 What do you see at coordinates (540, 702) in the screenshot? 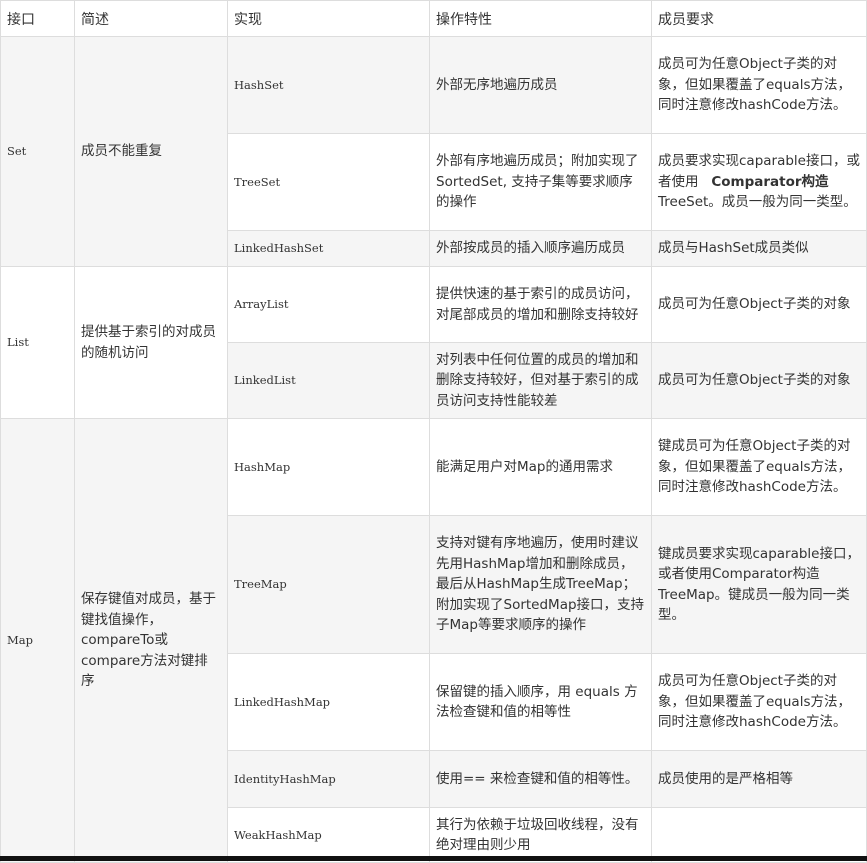
I see `feature-cell: 保留键的插入顺序，用 equals 方法检查键和值的相等性` at bounding box center [540, 702].